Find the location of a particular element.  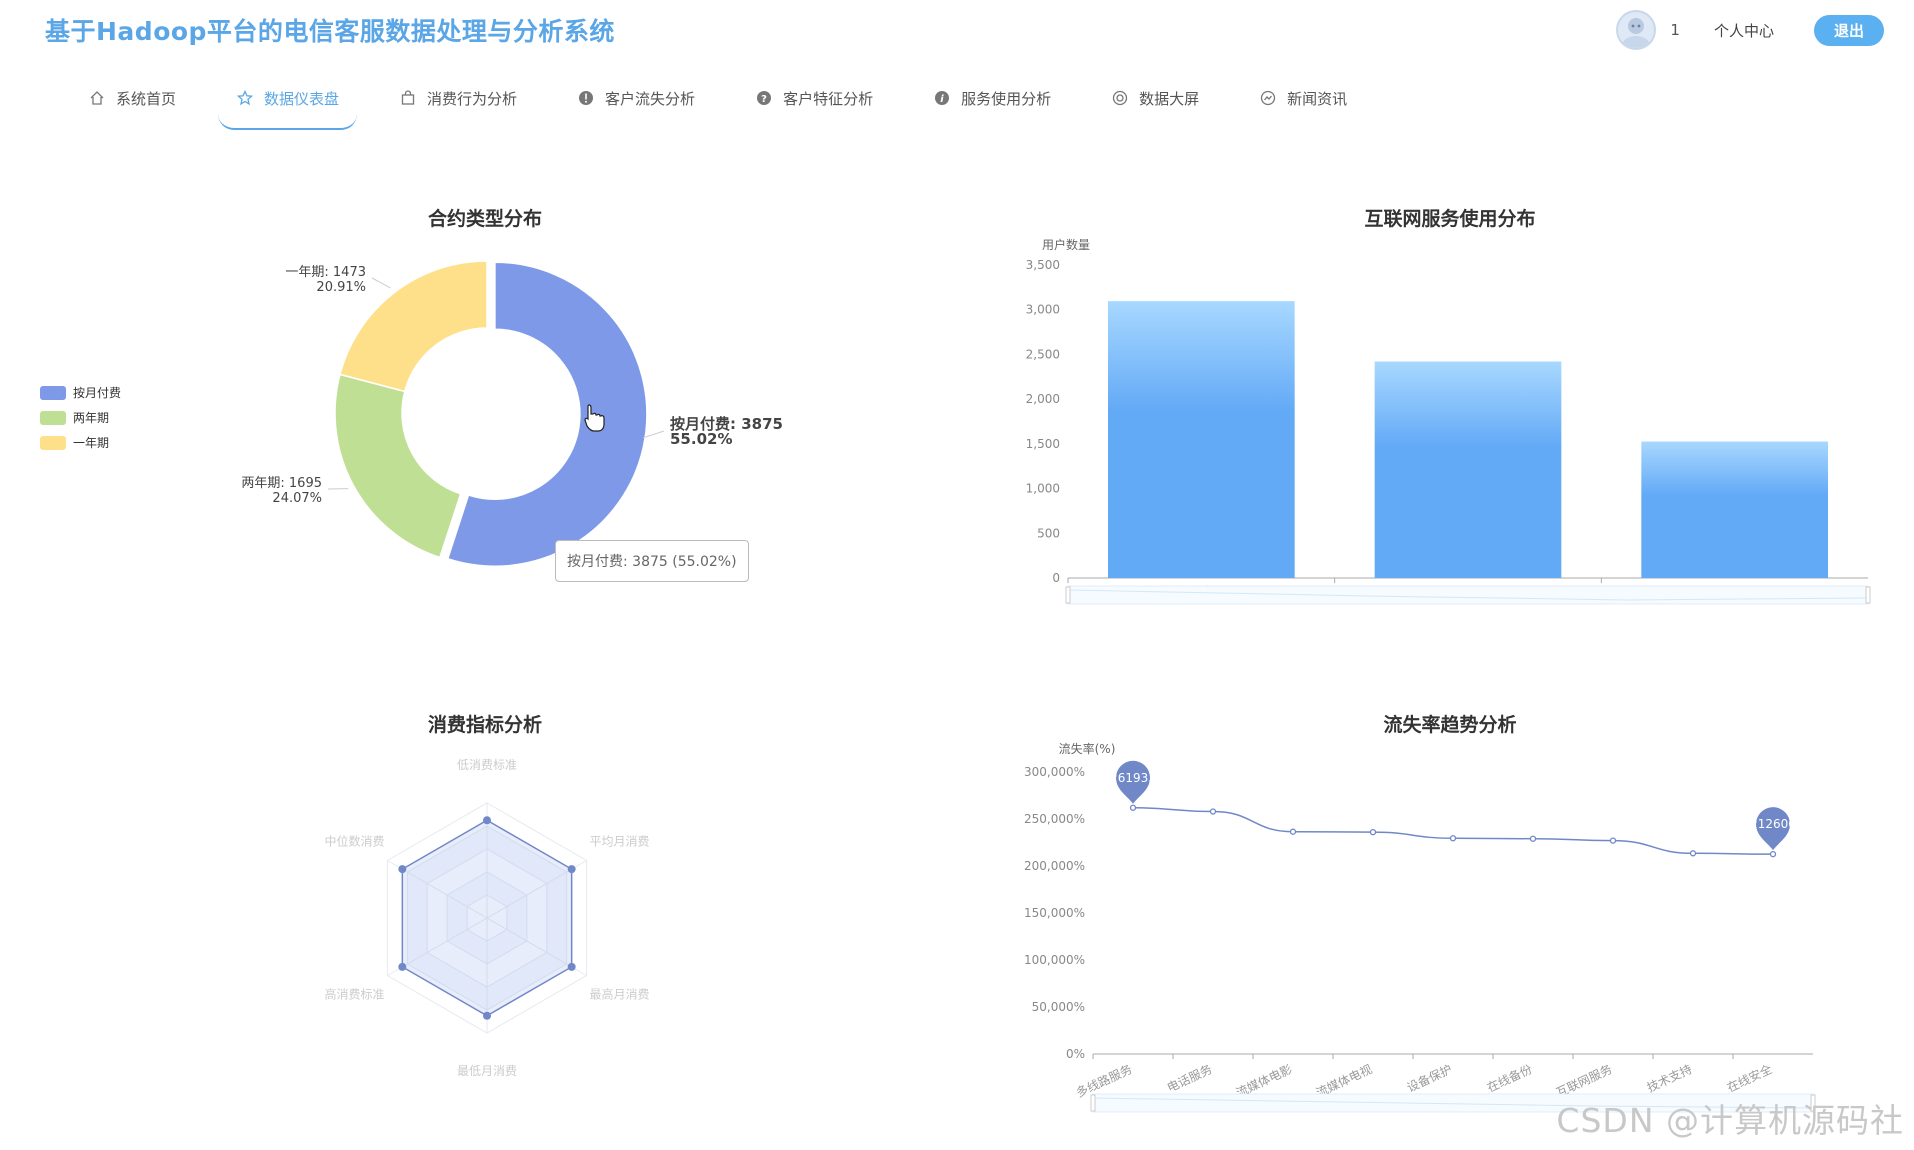

user-area: 1 个人中心 退出 is located at coordinates (1750, 30).